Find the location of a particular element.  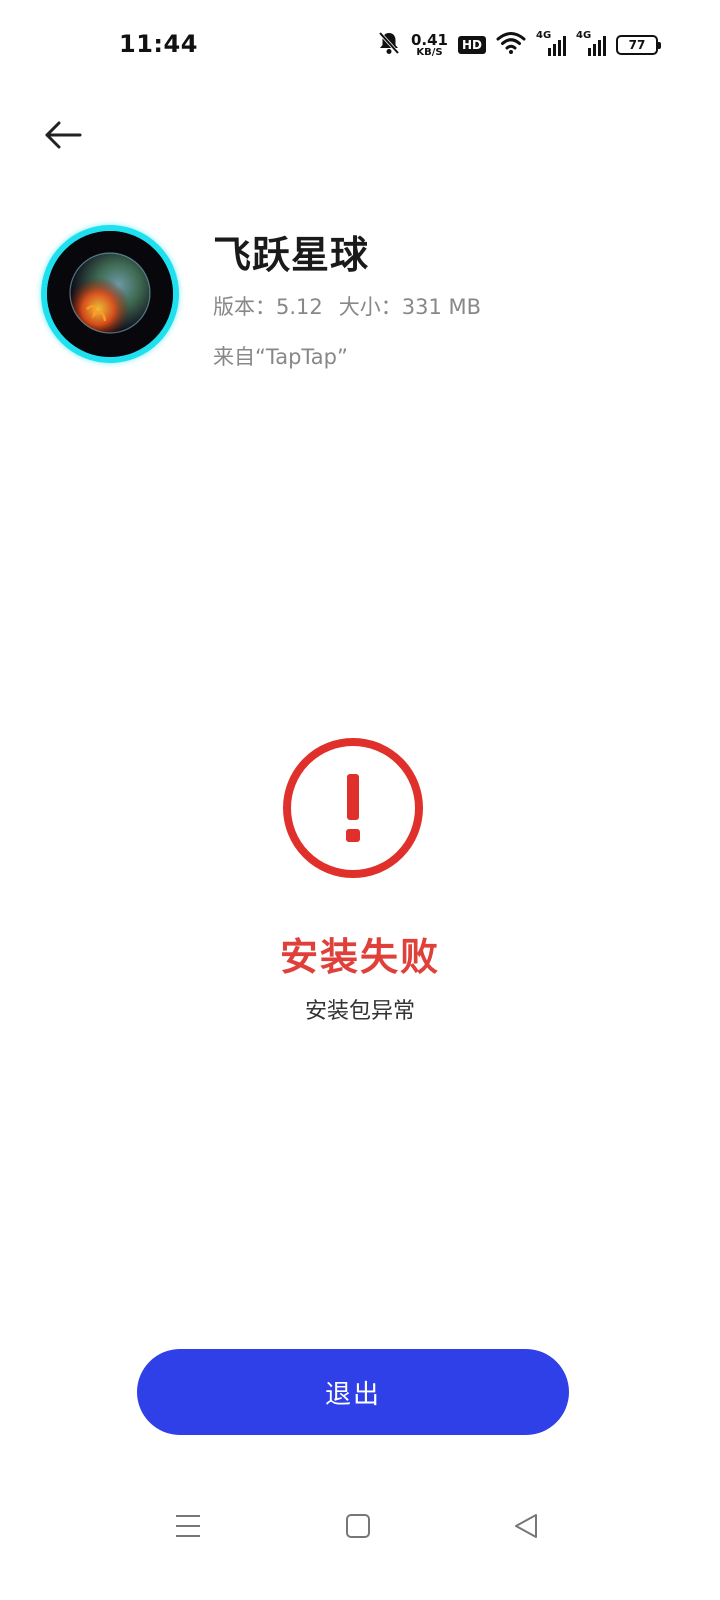

hd-voice-icon: HD is located at coordinates (471, 45).